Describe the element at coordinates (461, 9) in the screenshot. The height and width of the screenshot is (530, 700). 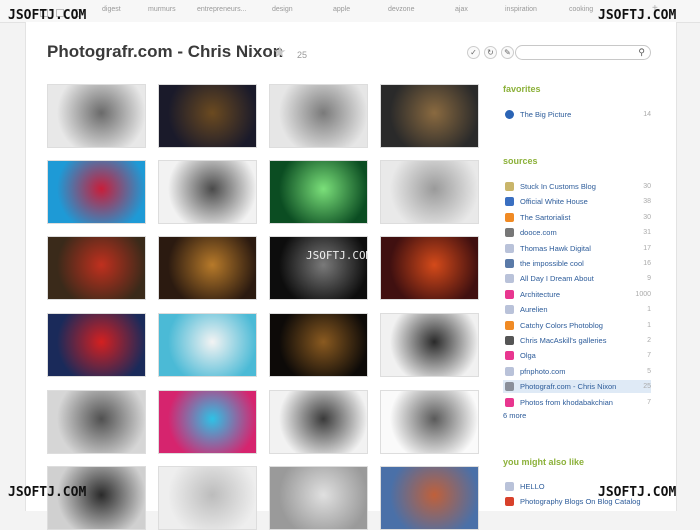
I see `nav-item: ajax` at that location.